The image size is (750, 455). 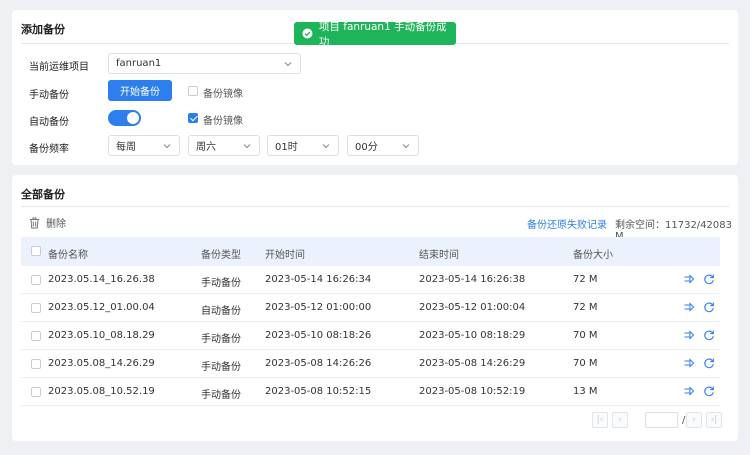 I want to click on column-type: 备份类型, so click(x=221, y=255).